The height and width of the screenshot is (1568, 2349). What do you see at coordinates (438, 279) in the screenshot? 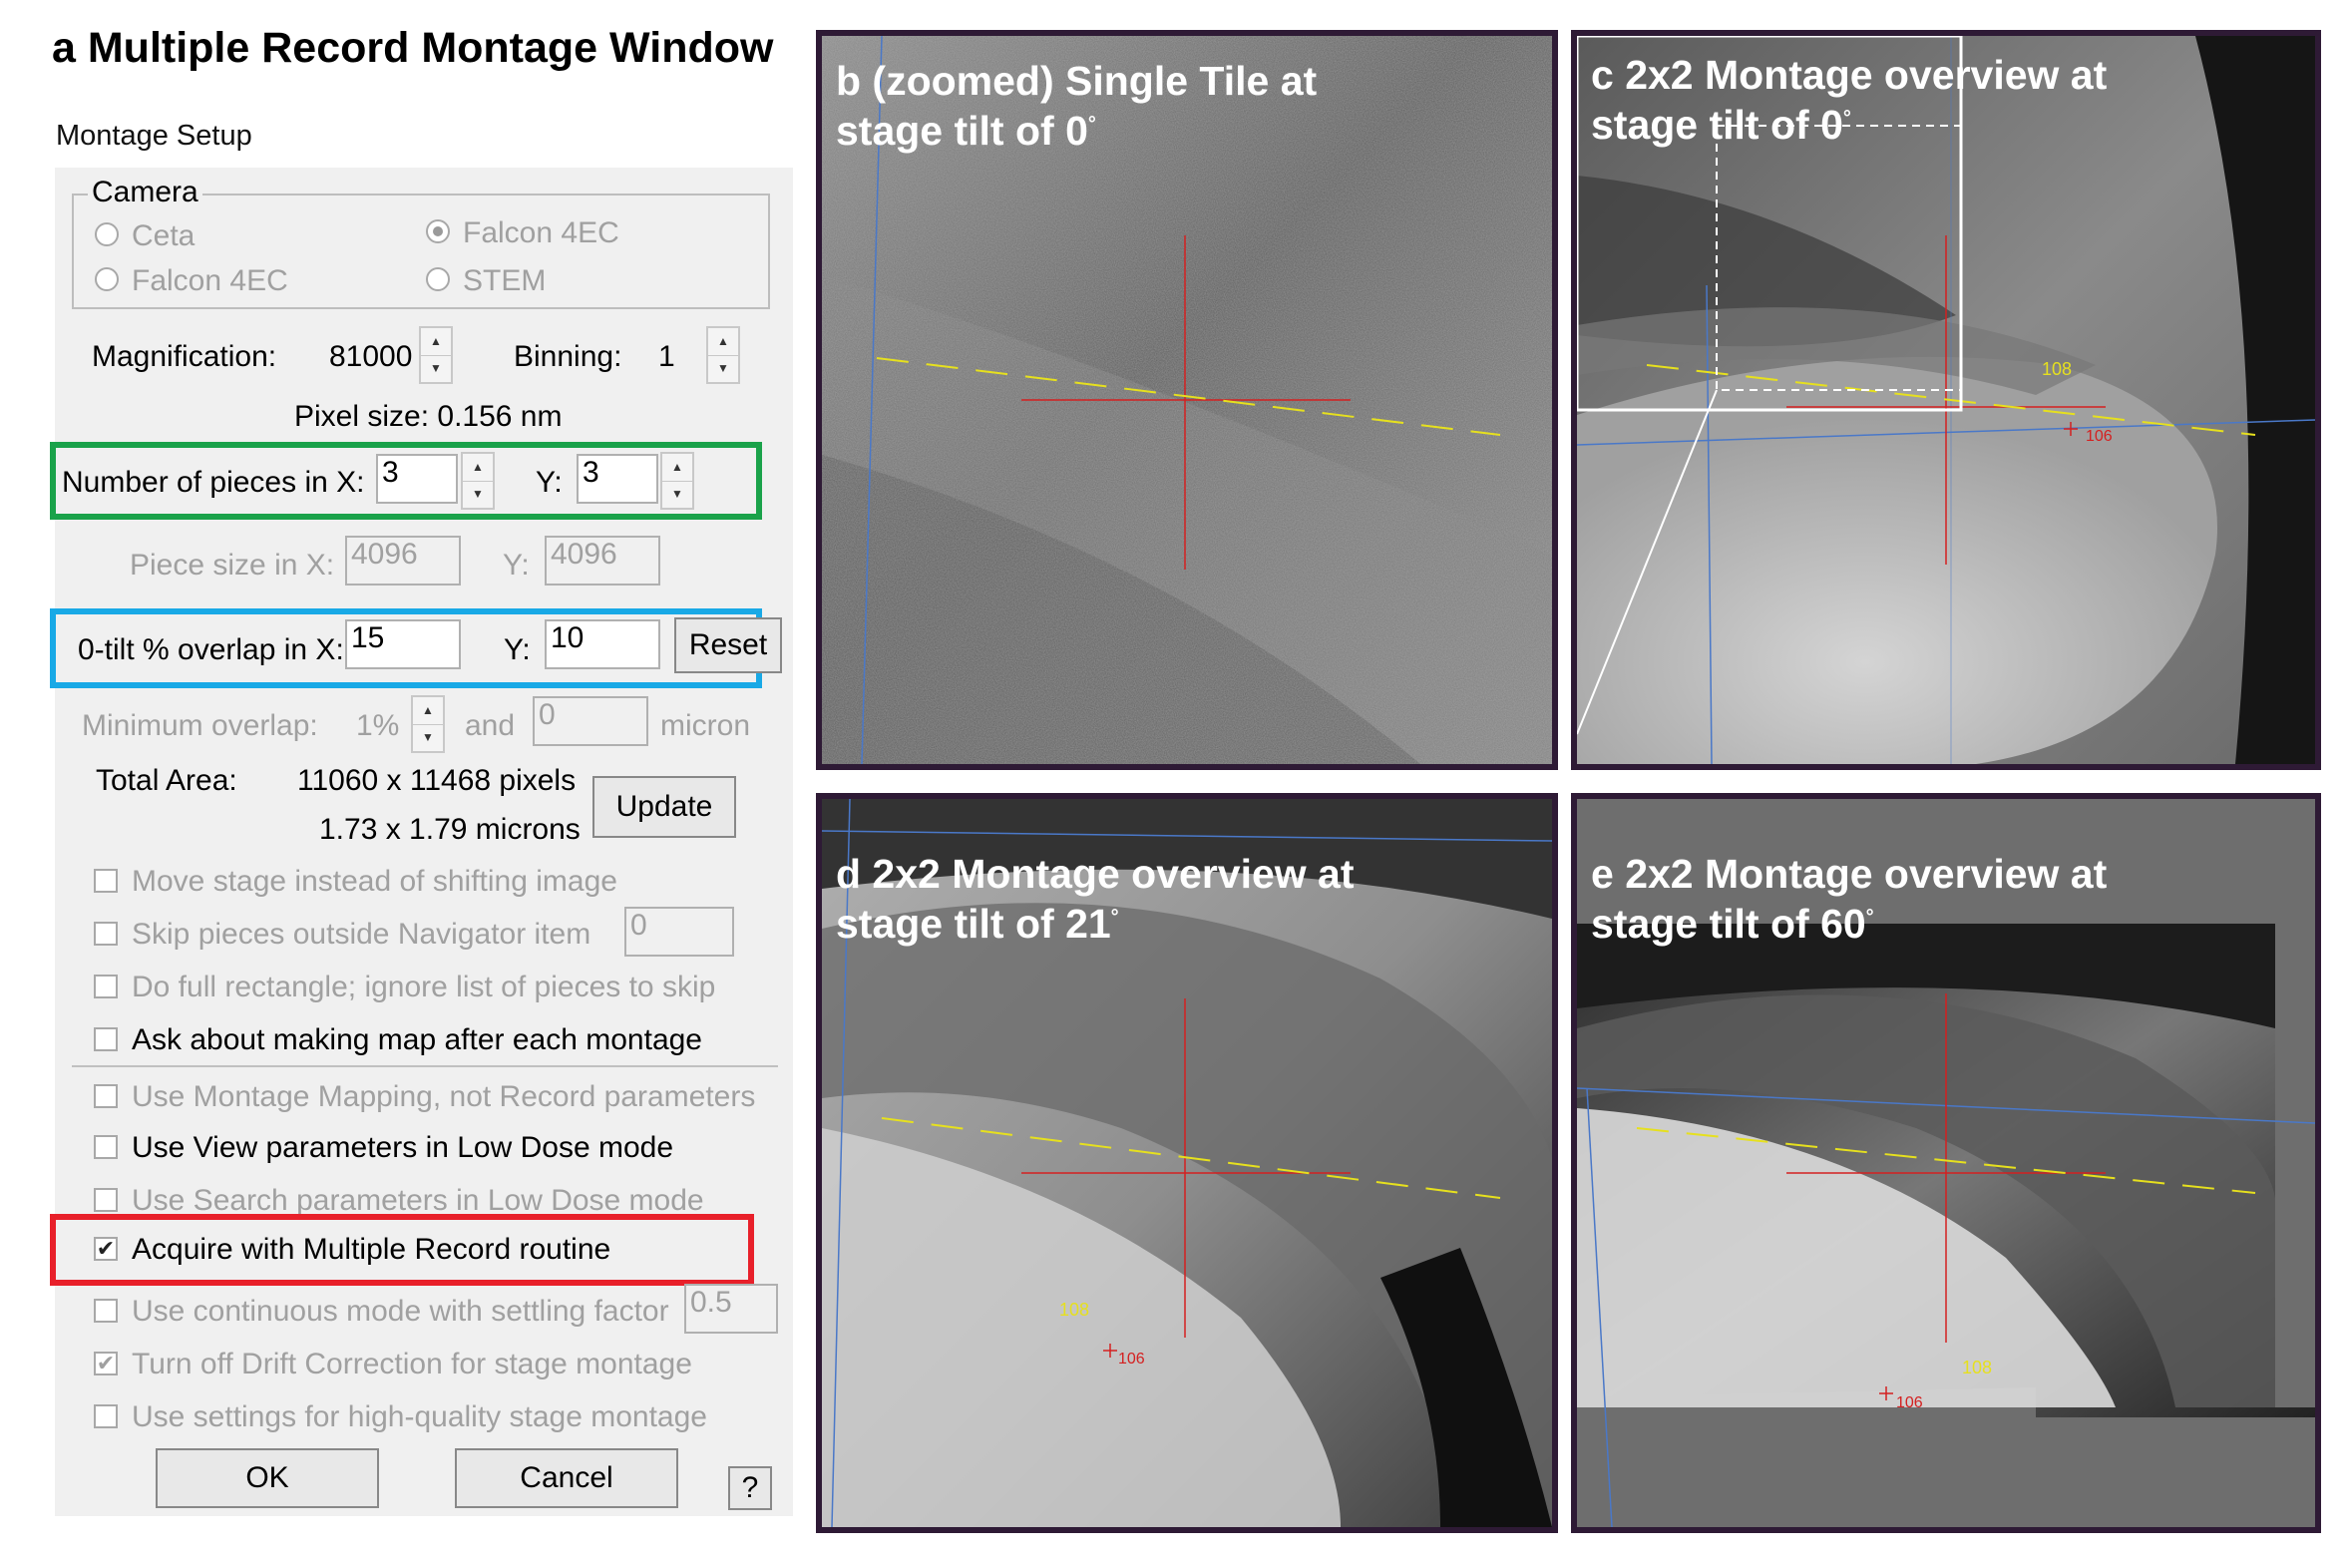
I see `radio-stem` at bounding box center [438, 279].